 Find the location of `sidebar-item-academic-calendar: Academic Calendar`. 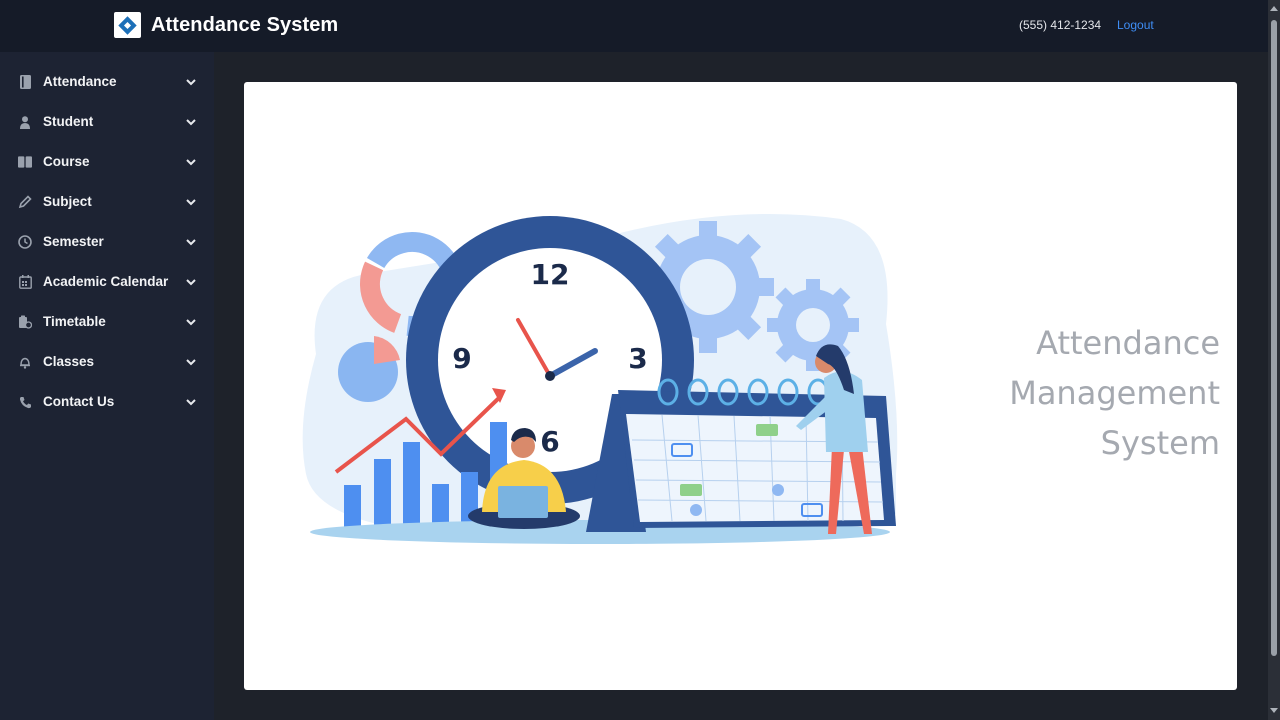

sidebar-item-academic-calendar: Academic Calendar is located at coordinates (107, 282).